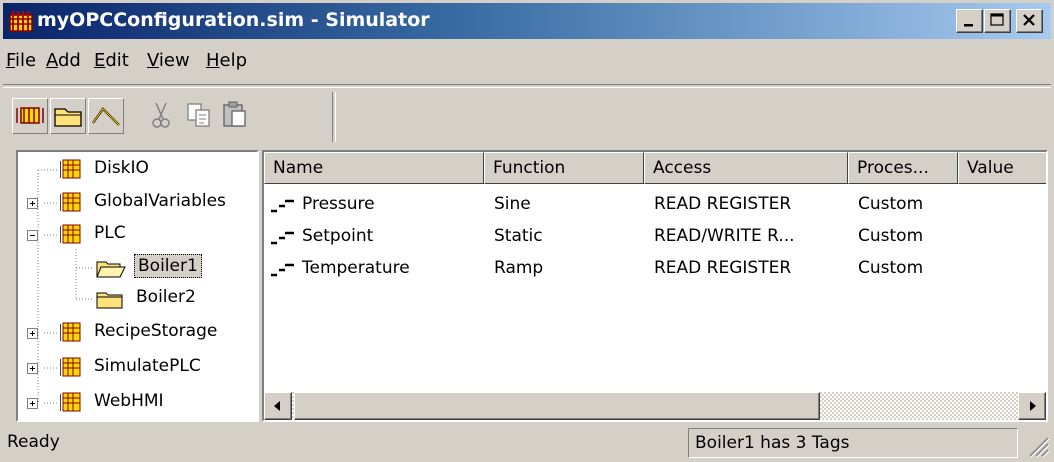  I want to click on cell-name: Pressure, so click(338, 204).